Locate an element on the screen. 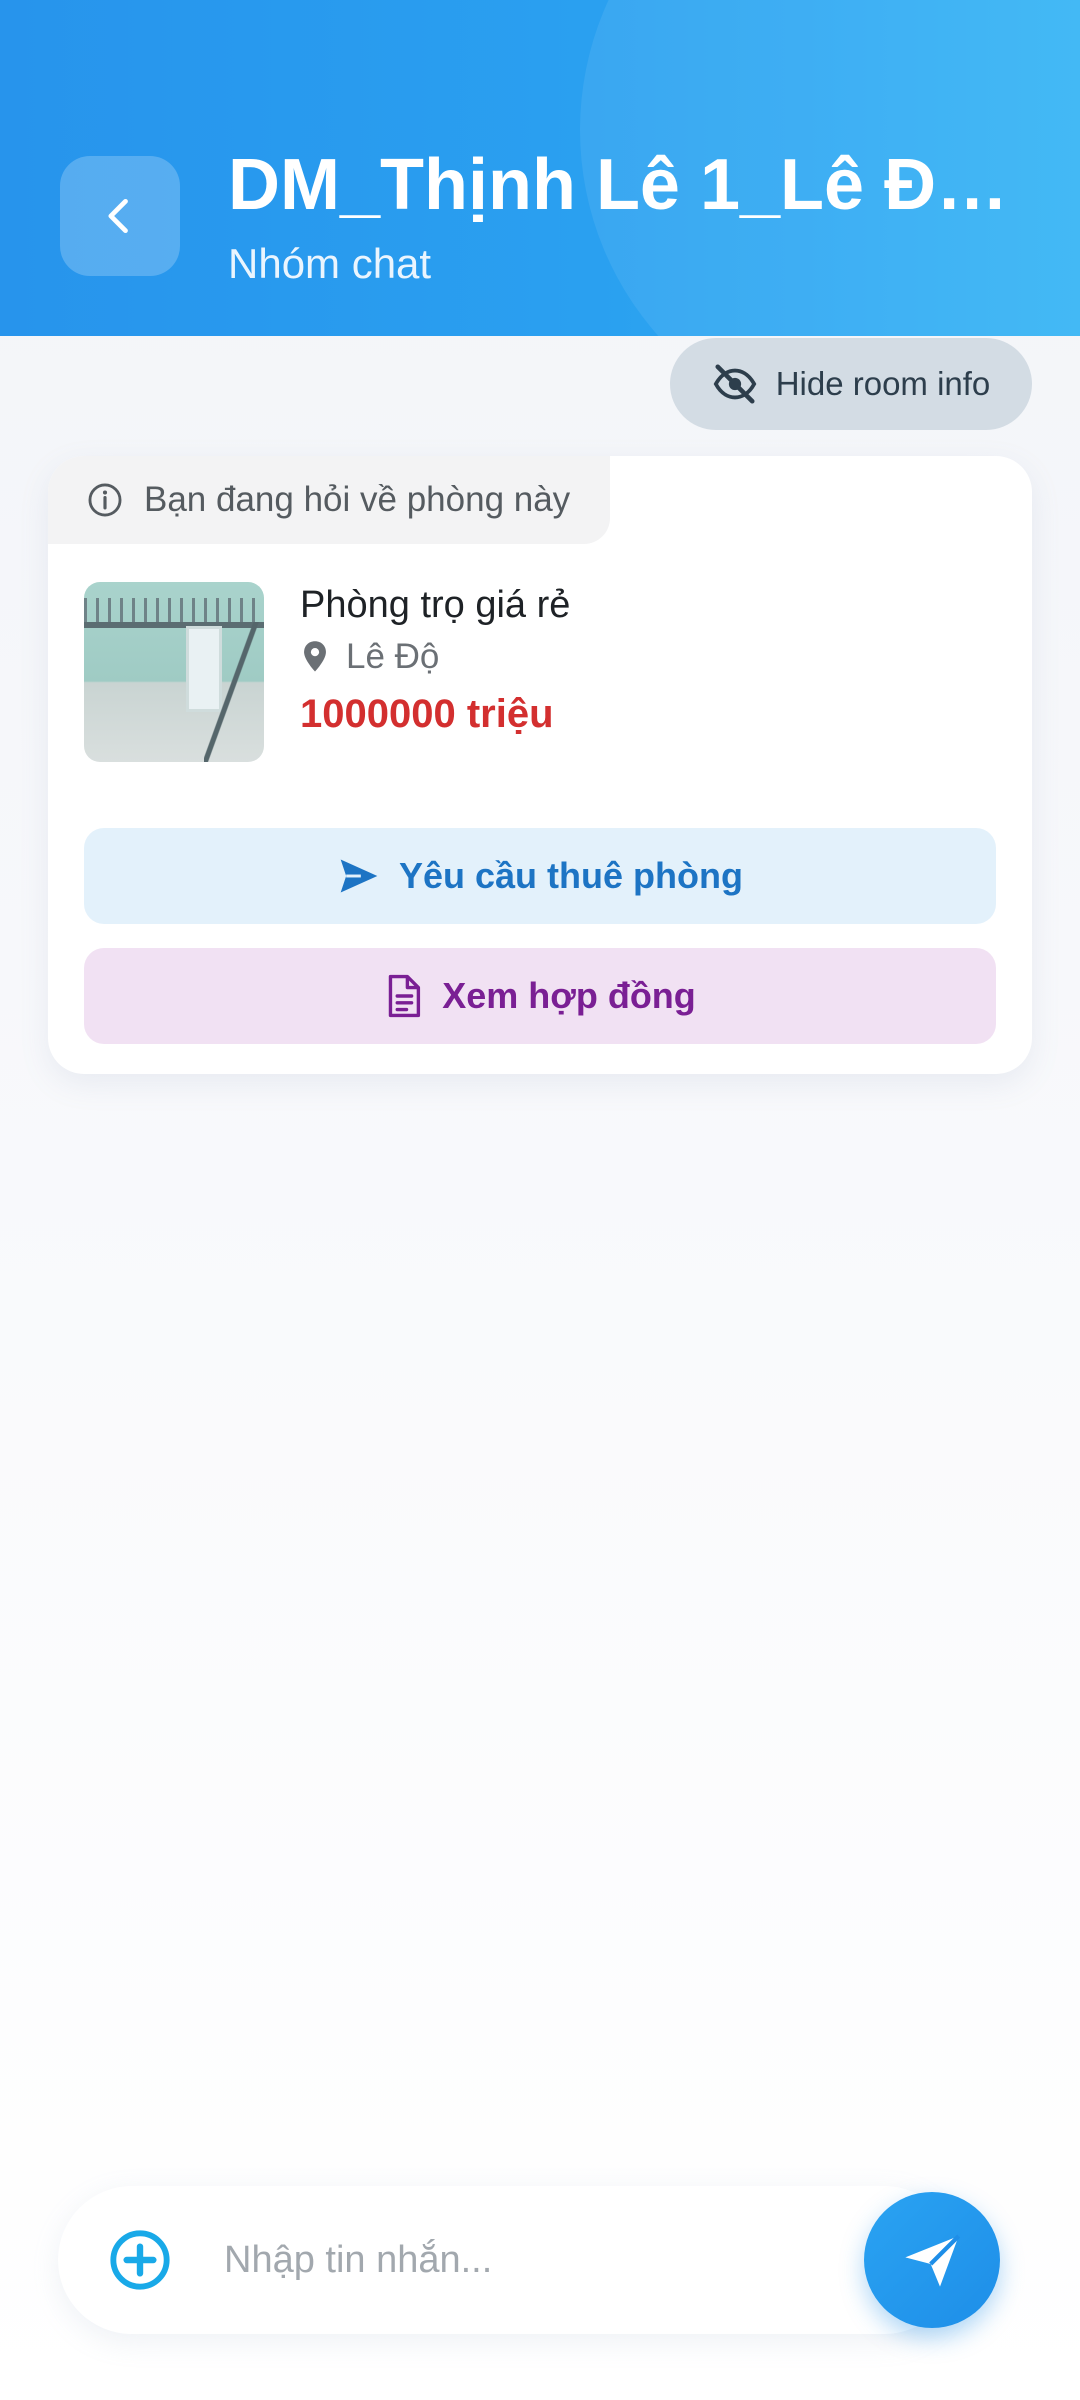  inquiry-tag: Bạn đang hỏi về phòng này is located at coordinates (329, 500).